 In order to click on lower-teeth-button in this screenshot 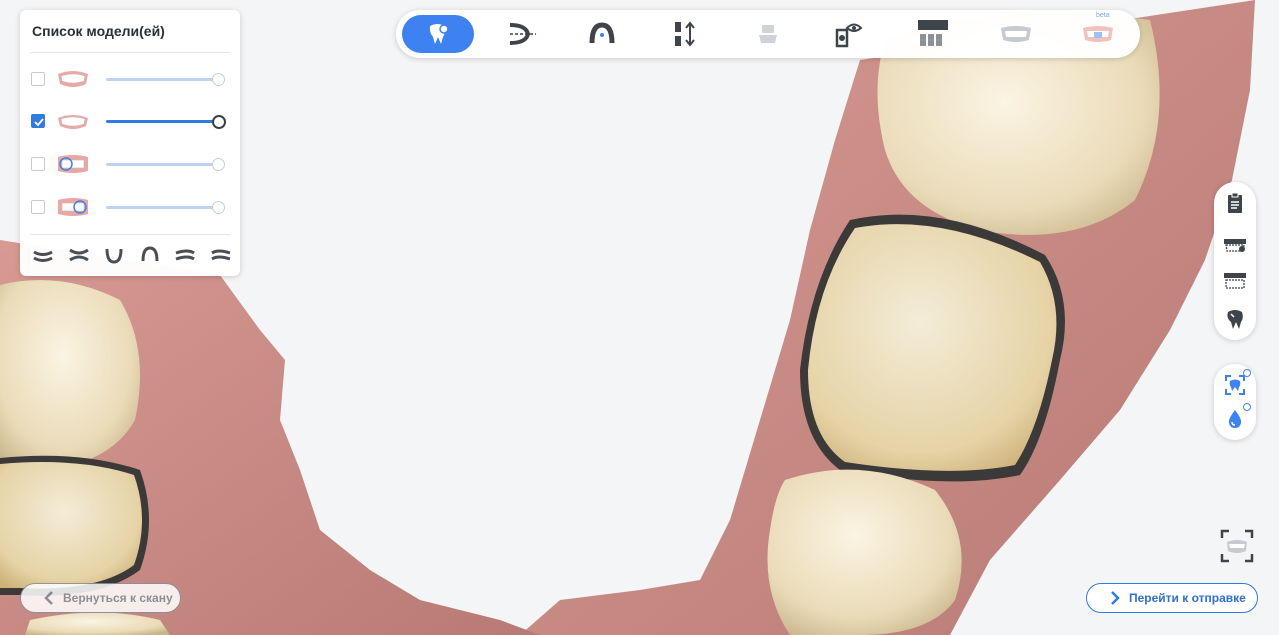, I will do `click(1235, 281)`.